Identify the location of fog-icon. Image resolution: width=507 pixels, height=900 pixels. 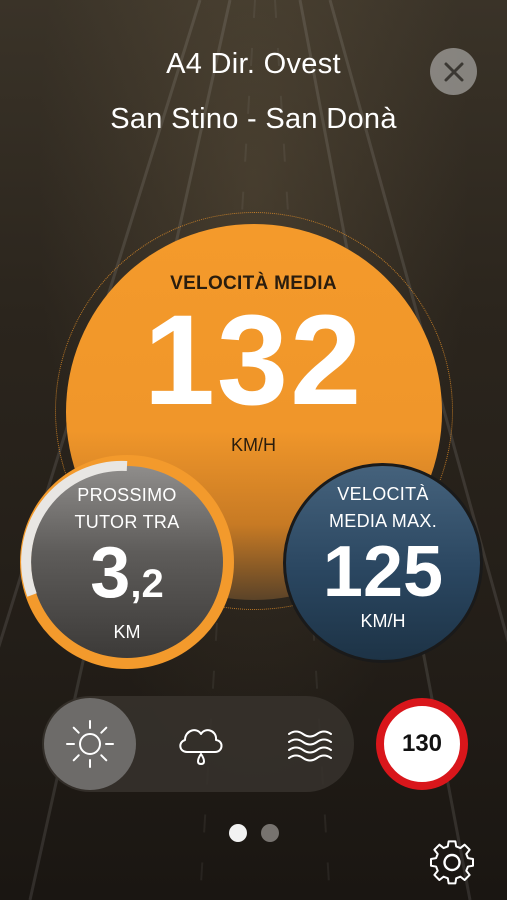
(310, 746).